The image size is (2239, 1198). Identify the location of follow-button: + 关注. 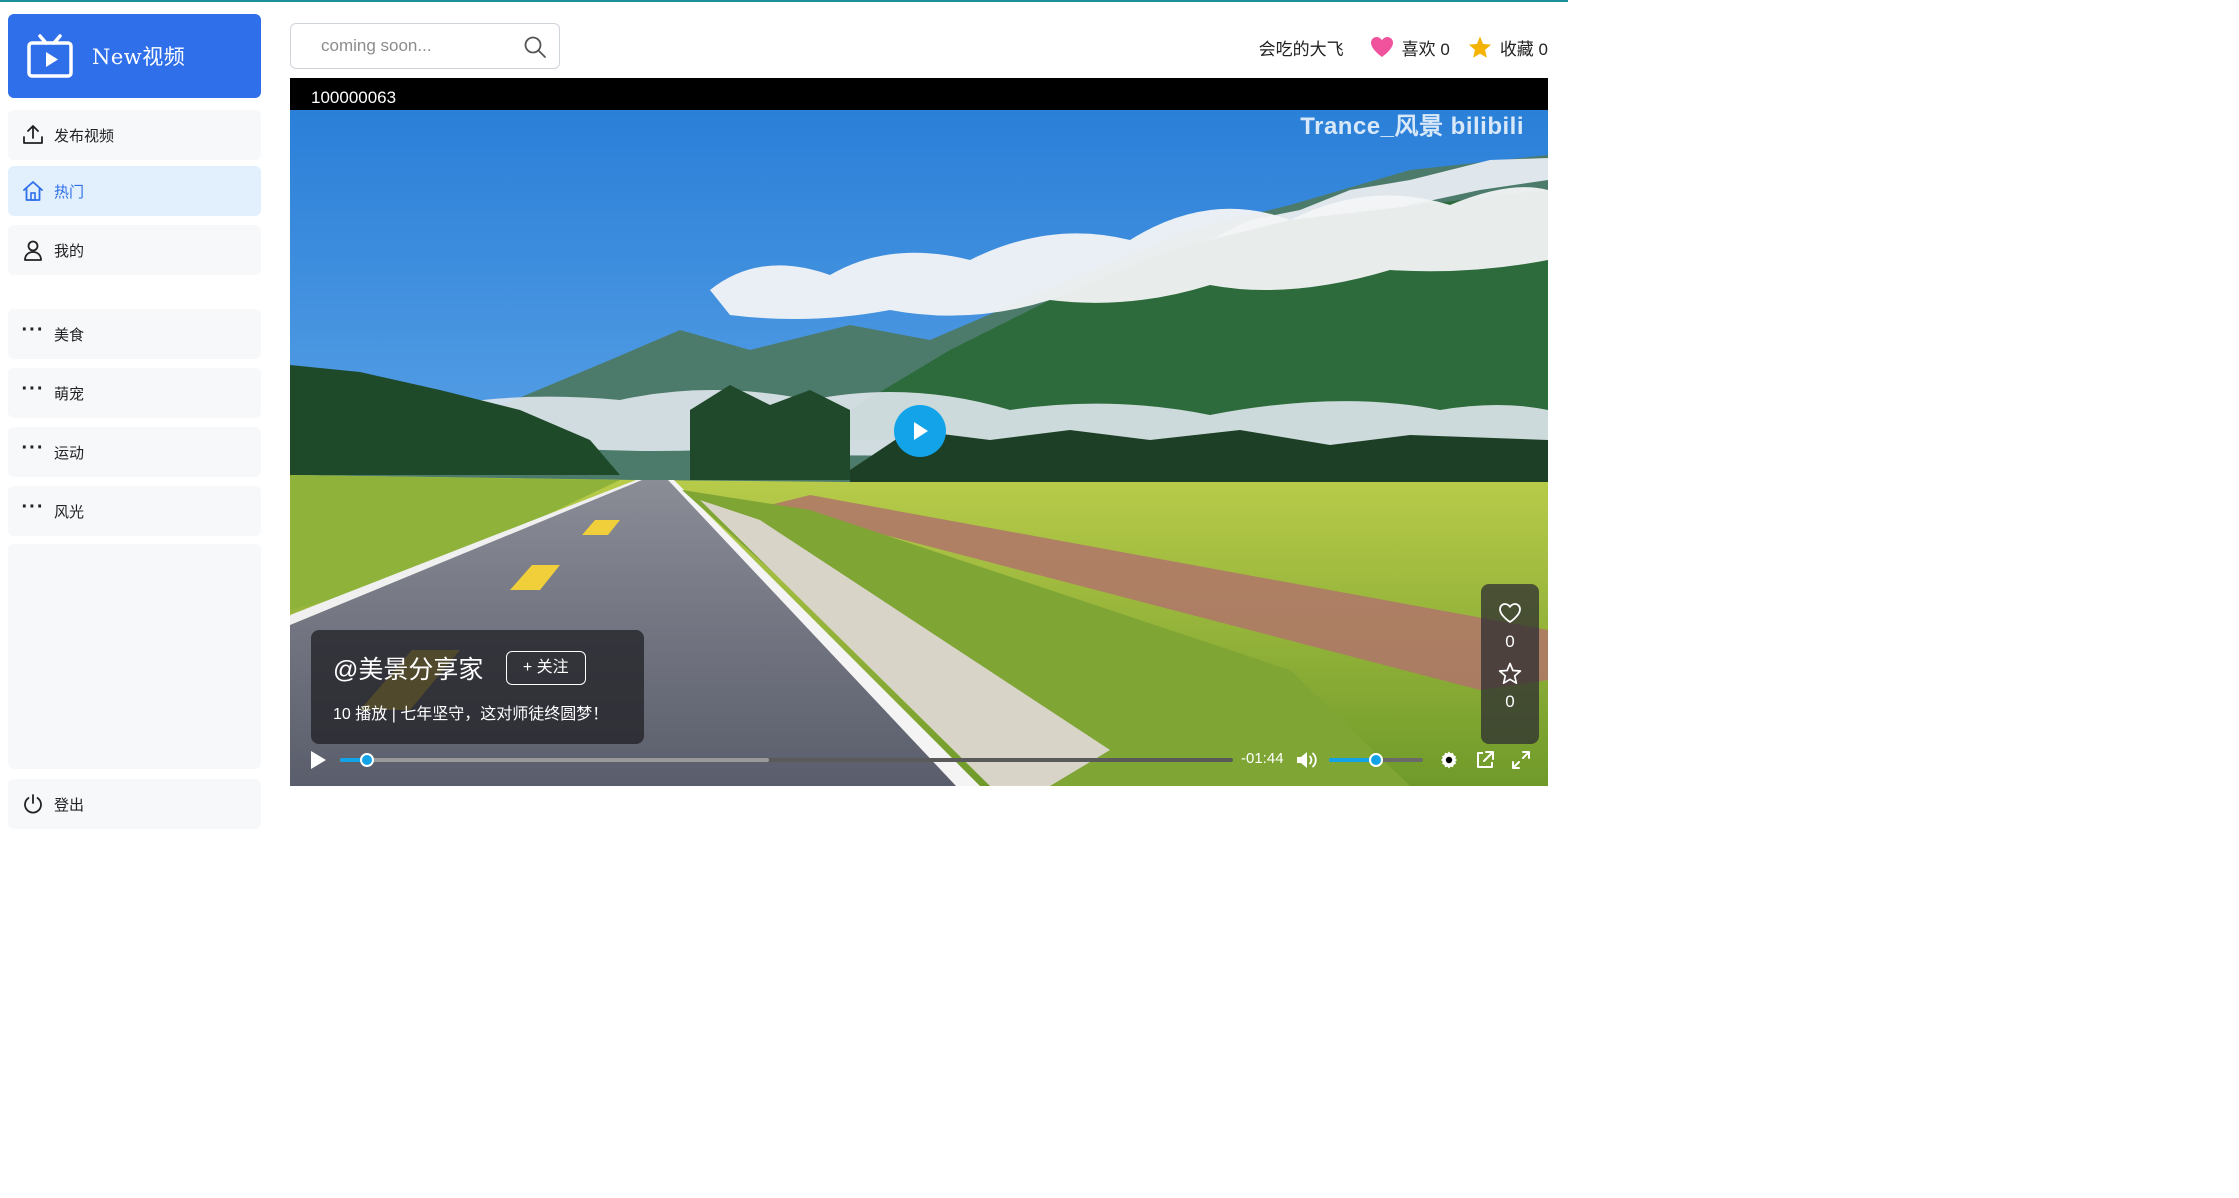
(545, 668).